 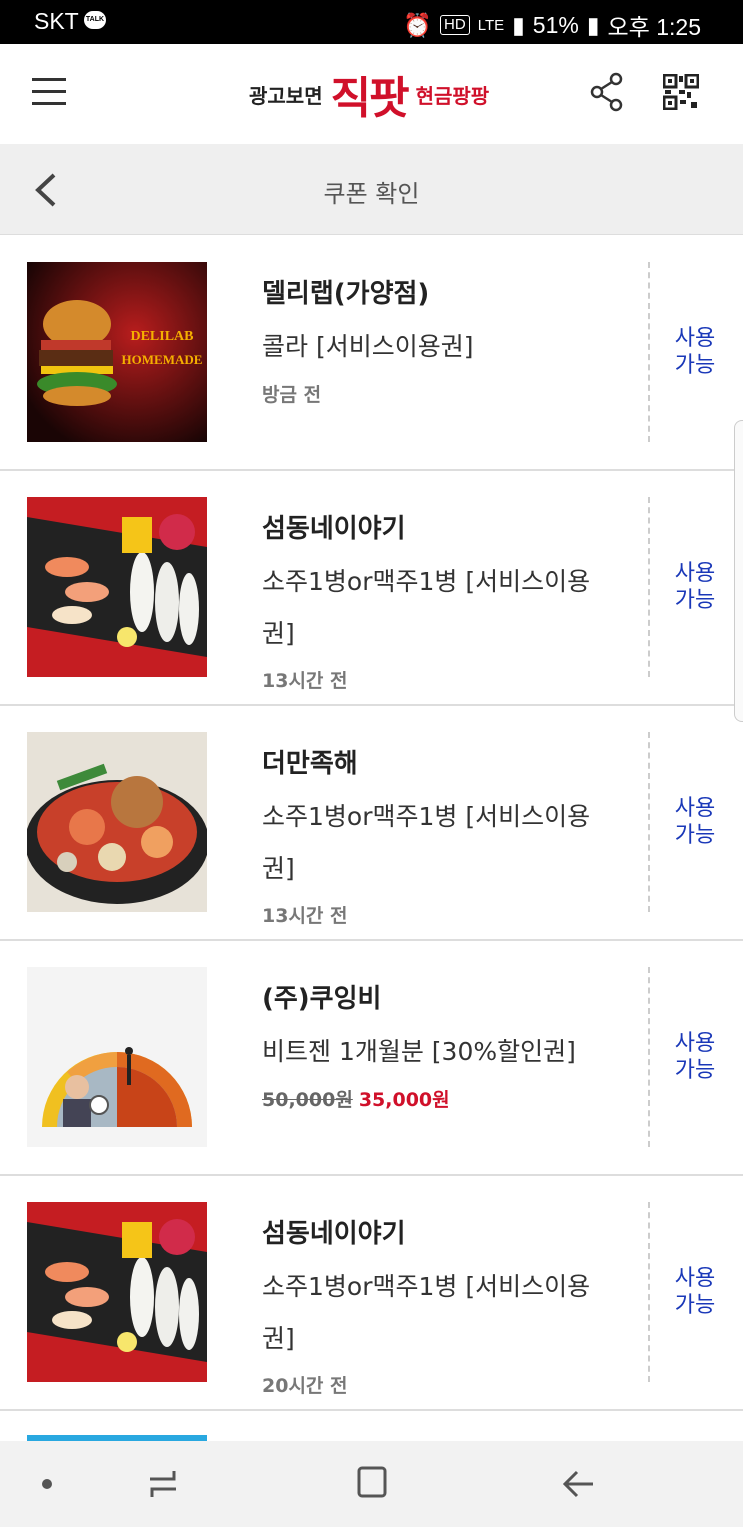 What do you see at coordinates (370, 98) in the screenshot?
I see `logo-main: 직팟` at bounding box center [370, 98].